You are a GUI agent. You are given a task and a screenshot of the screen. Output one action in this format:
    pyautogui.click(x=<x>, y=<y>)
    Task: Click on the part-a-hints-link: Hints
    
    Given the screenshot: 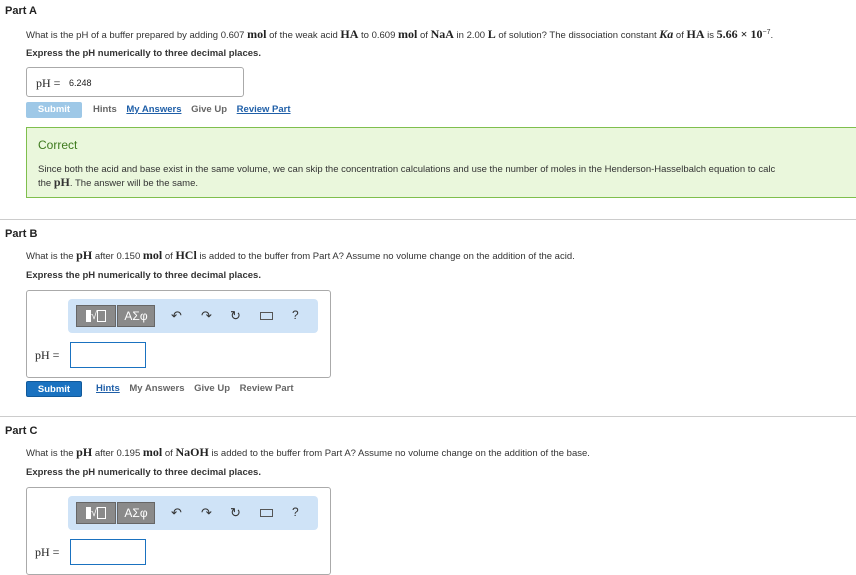 What is the action you would take?
    pyautogui.click(x=105, y=109)
    